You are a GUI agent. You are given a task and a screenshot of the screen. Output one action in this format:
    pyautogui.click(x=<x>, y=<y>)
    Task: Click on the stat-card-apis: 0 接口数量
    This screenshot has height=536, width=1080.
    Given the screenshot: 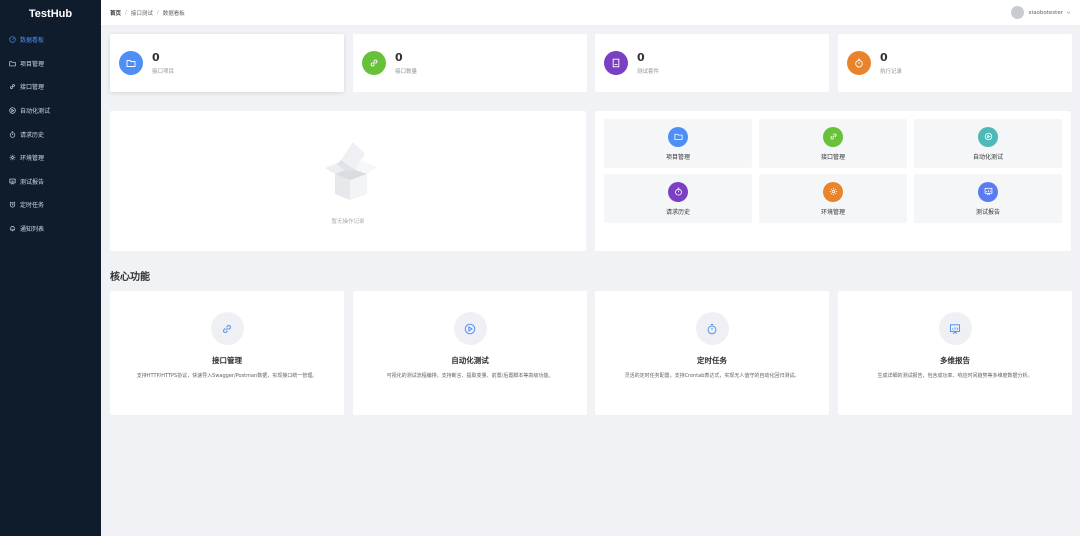 What is the action you would take?
    pyautogui.click(x=470, y=63)
    